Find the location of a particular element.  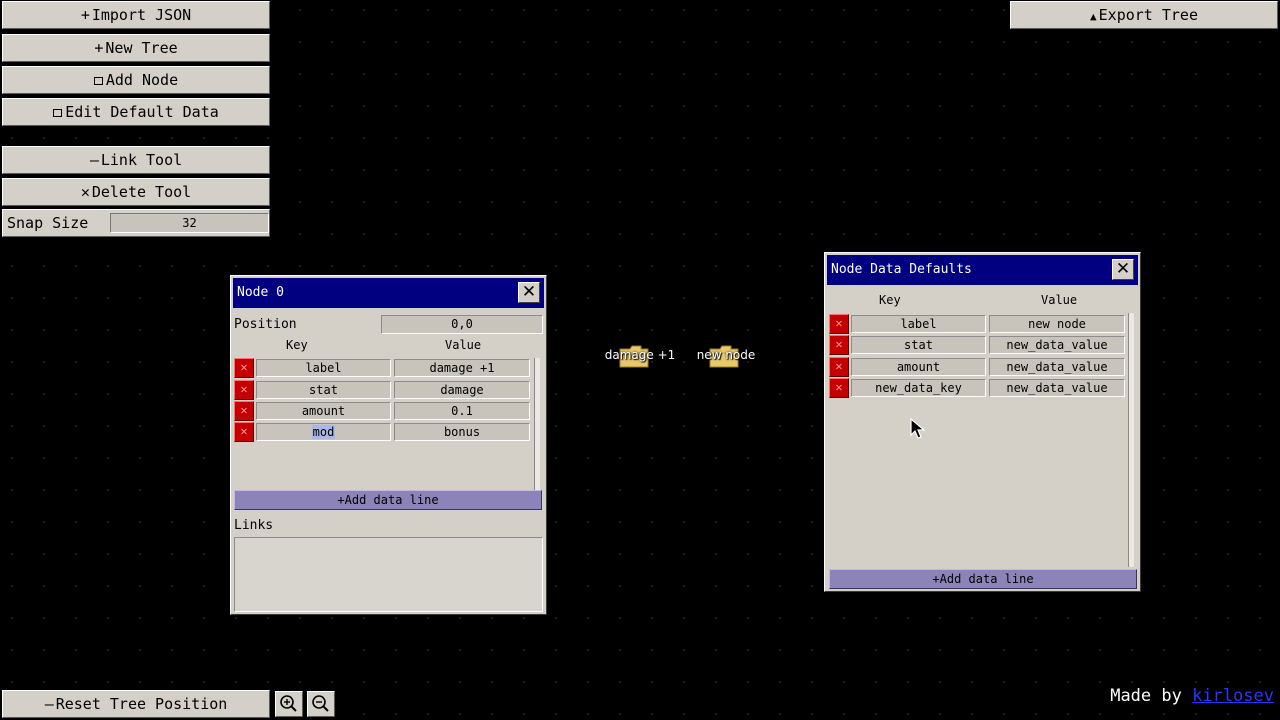

node-label: damage +1 is located at coordinates (640, 355).